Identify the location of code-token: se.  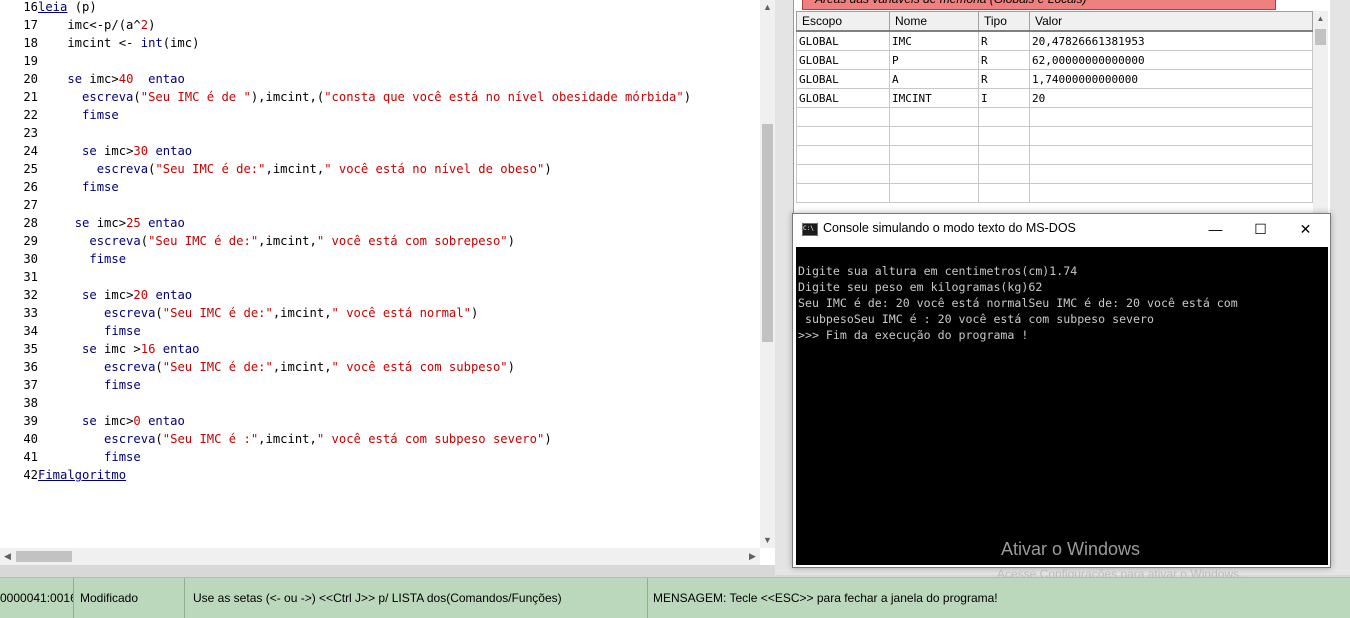
(82, 223).